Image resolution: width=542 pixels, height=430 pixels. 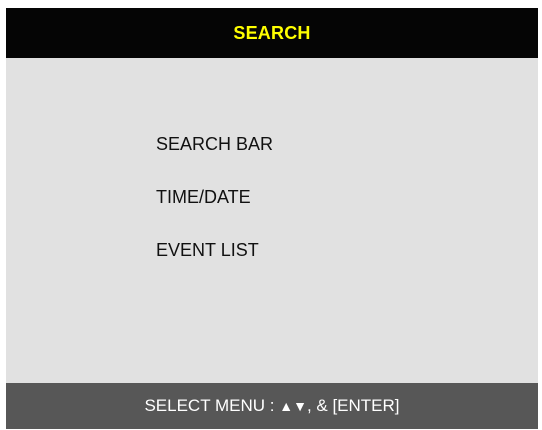 What do you see at coordinates (353, 405) in the screenshot?
I see `hint-suffix: , & [ENTER]` at bounding box center [353, 405].